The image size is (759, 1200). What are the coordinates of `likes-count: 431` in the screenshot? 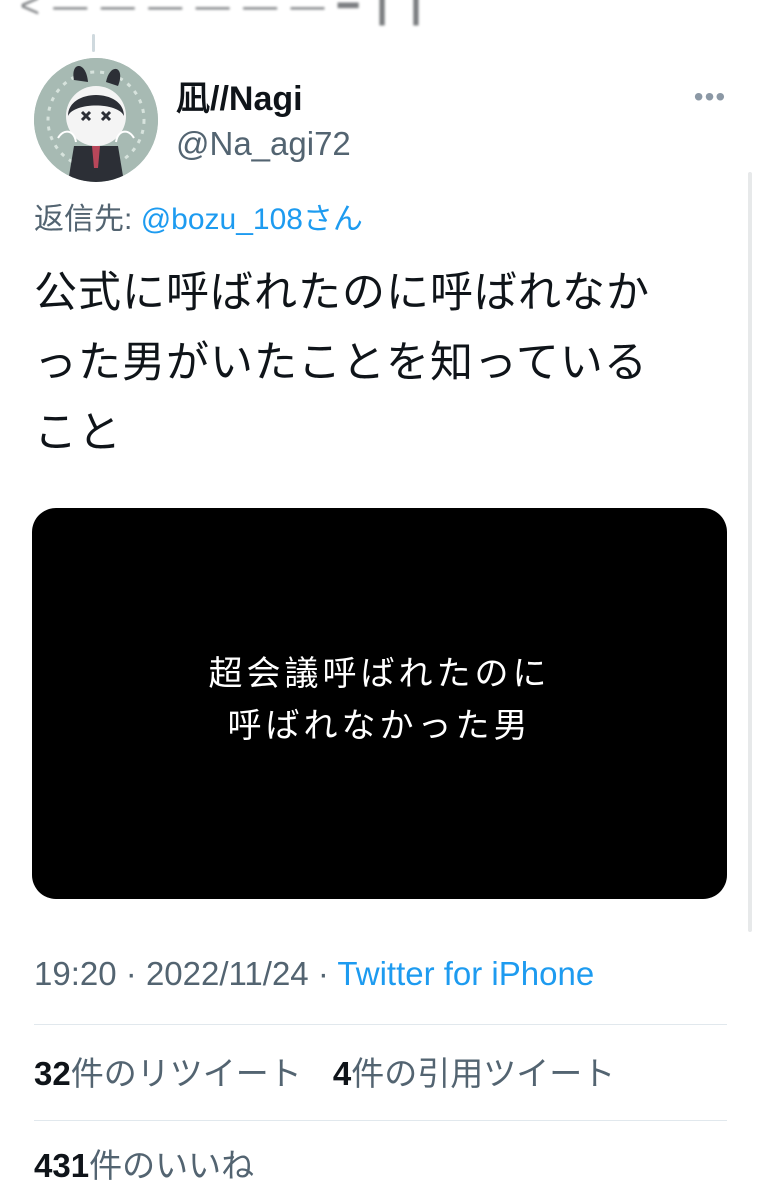 It's located at (62, 1165).